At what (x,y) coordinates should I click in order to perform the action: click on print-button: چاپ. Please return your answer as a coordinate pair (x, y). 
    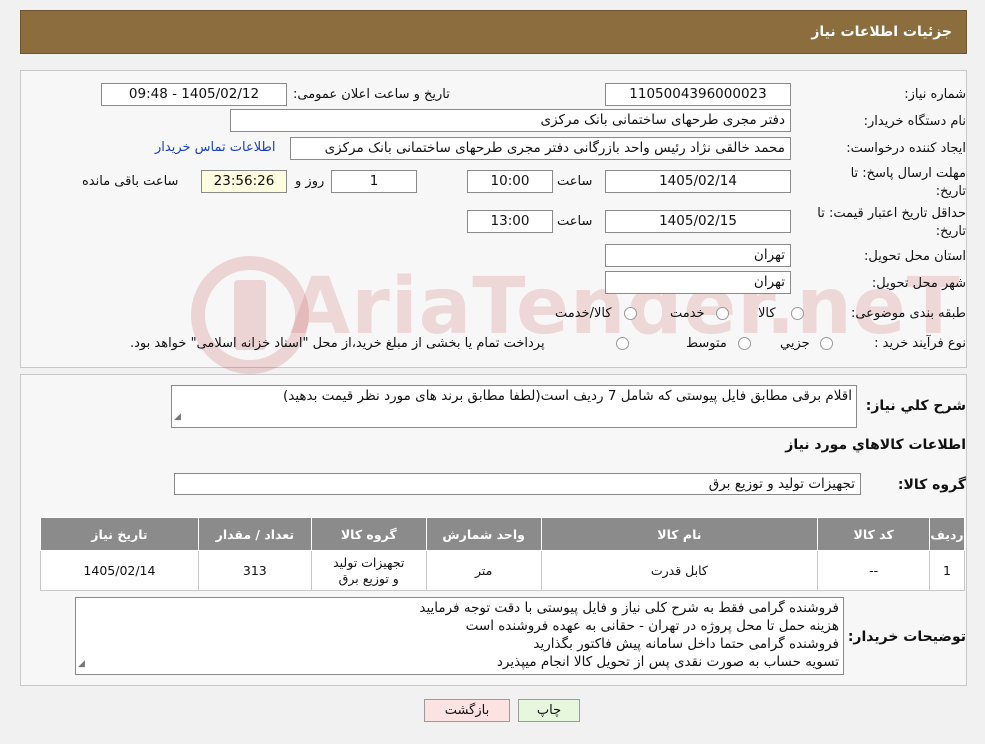
    Looking at the image, I should click on (549, 710).